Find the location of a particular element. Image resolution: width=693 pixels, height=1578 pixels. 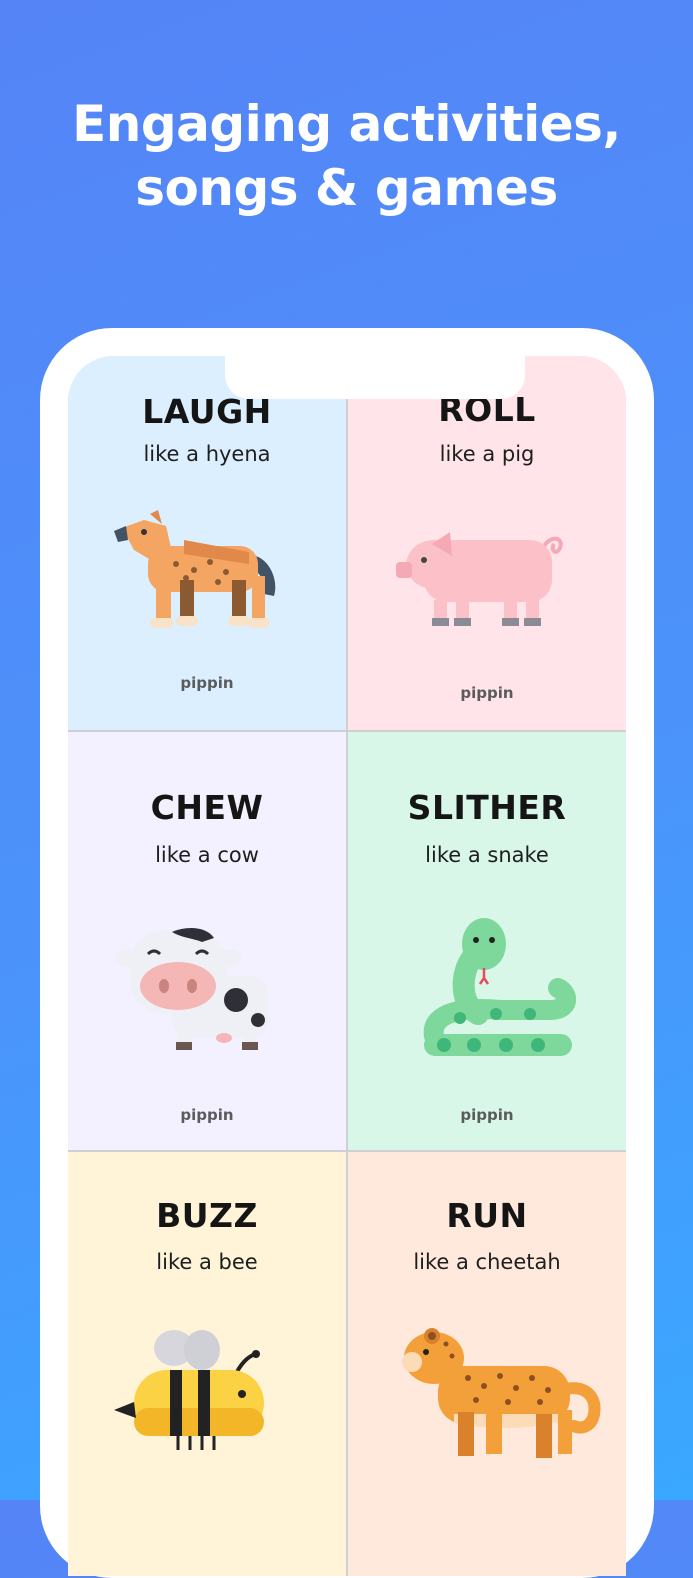

activity-card-roll: ROLL like a pig pippin is located at coordinates (487, 543).